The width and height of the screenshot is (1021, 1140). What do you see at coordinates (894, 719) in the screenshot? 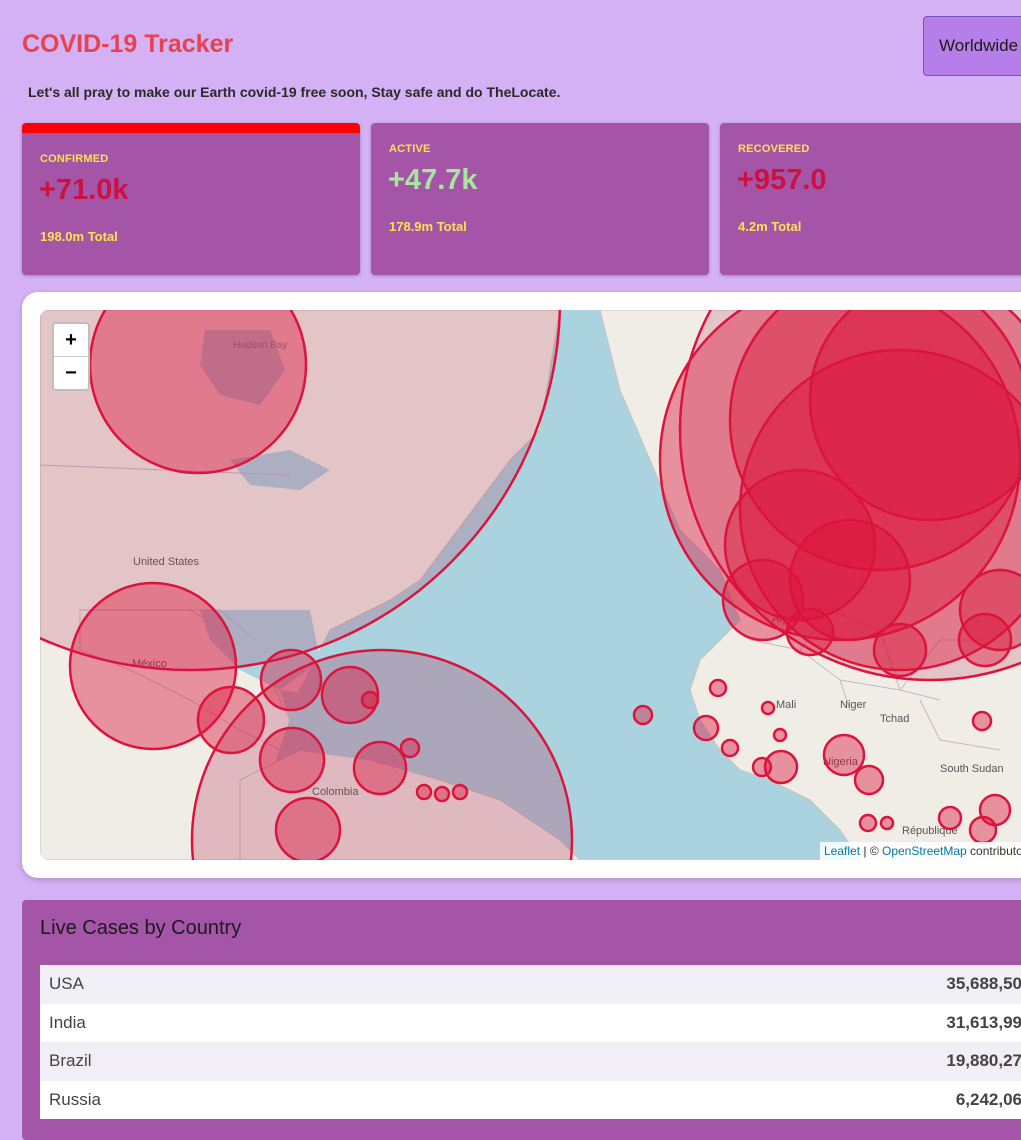
I see `label-tchad: Tchad` at bounding box center [894, 719].